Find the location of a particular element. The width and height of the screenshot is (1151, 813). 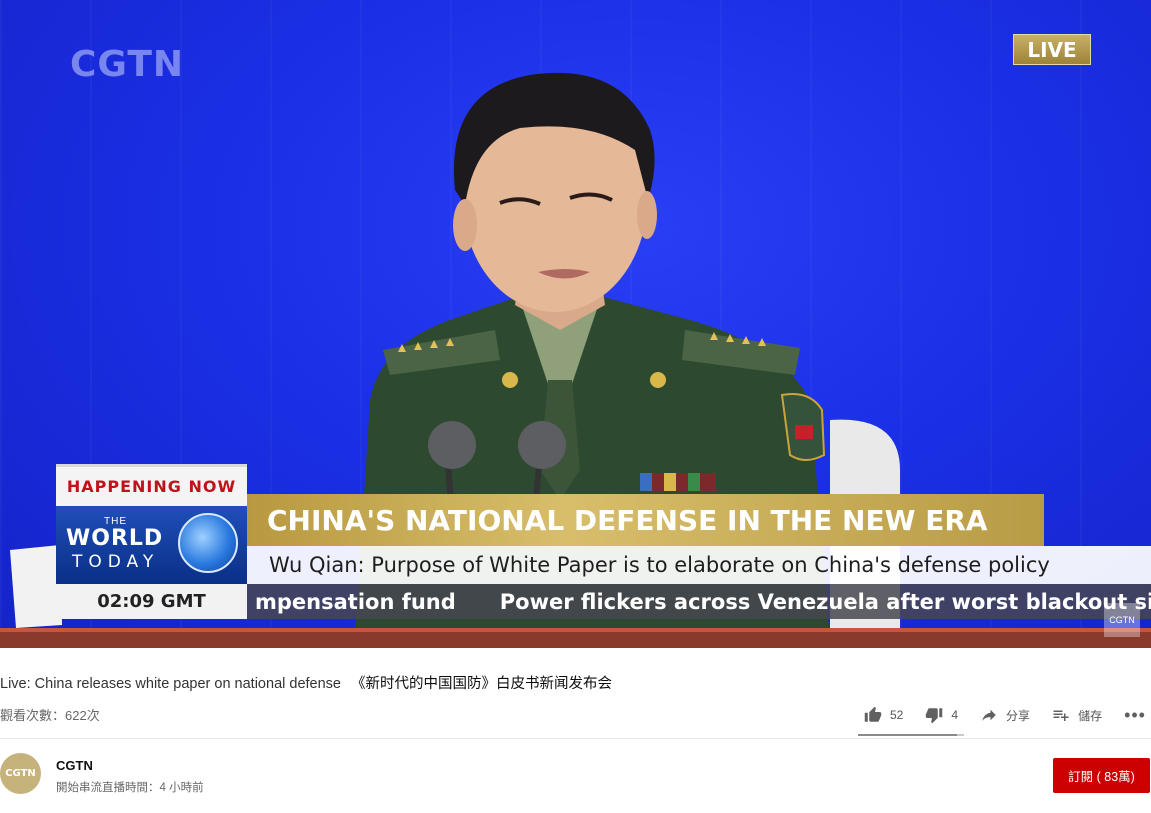

cgtn-watermark-logo: CGTN is located at coordinates (127, 64).